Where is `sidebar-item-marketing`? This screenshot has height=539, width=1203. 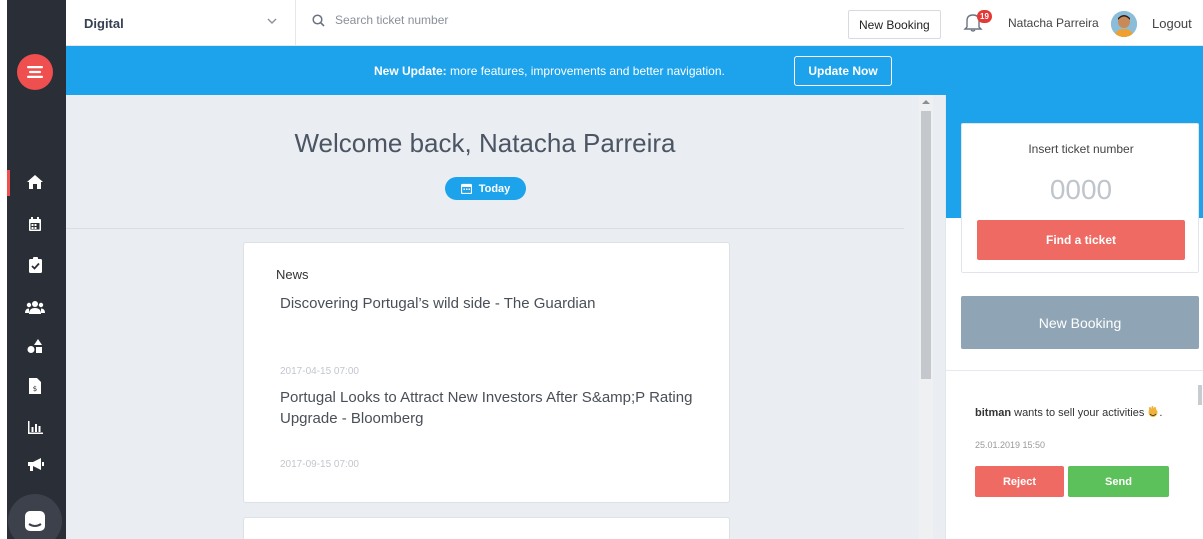 sidebar-item-marketing is located at coordinates (35, 464).